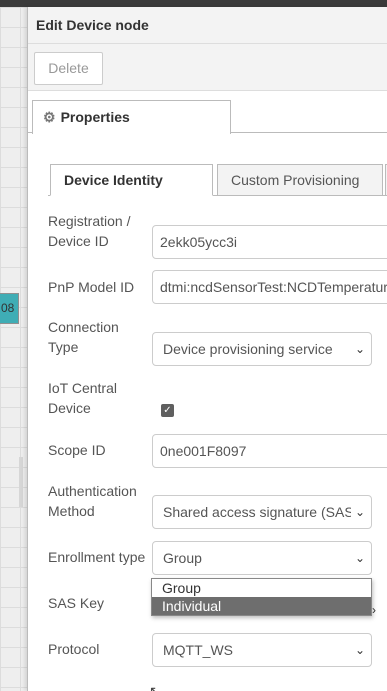  What do you see at coordinates (49, 117) in the screenshot?
I see `gear-icon: ⚙` at bounding box center [49, 117].